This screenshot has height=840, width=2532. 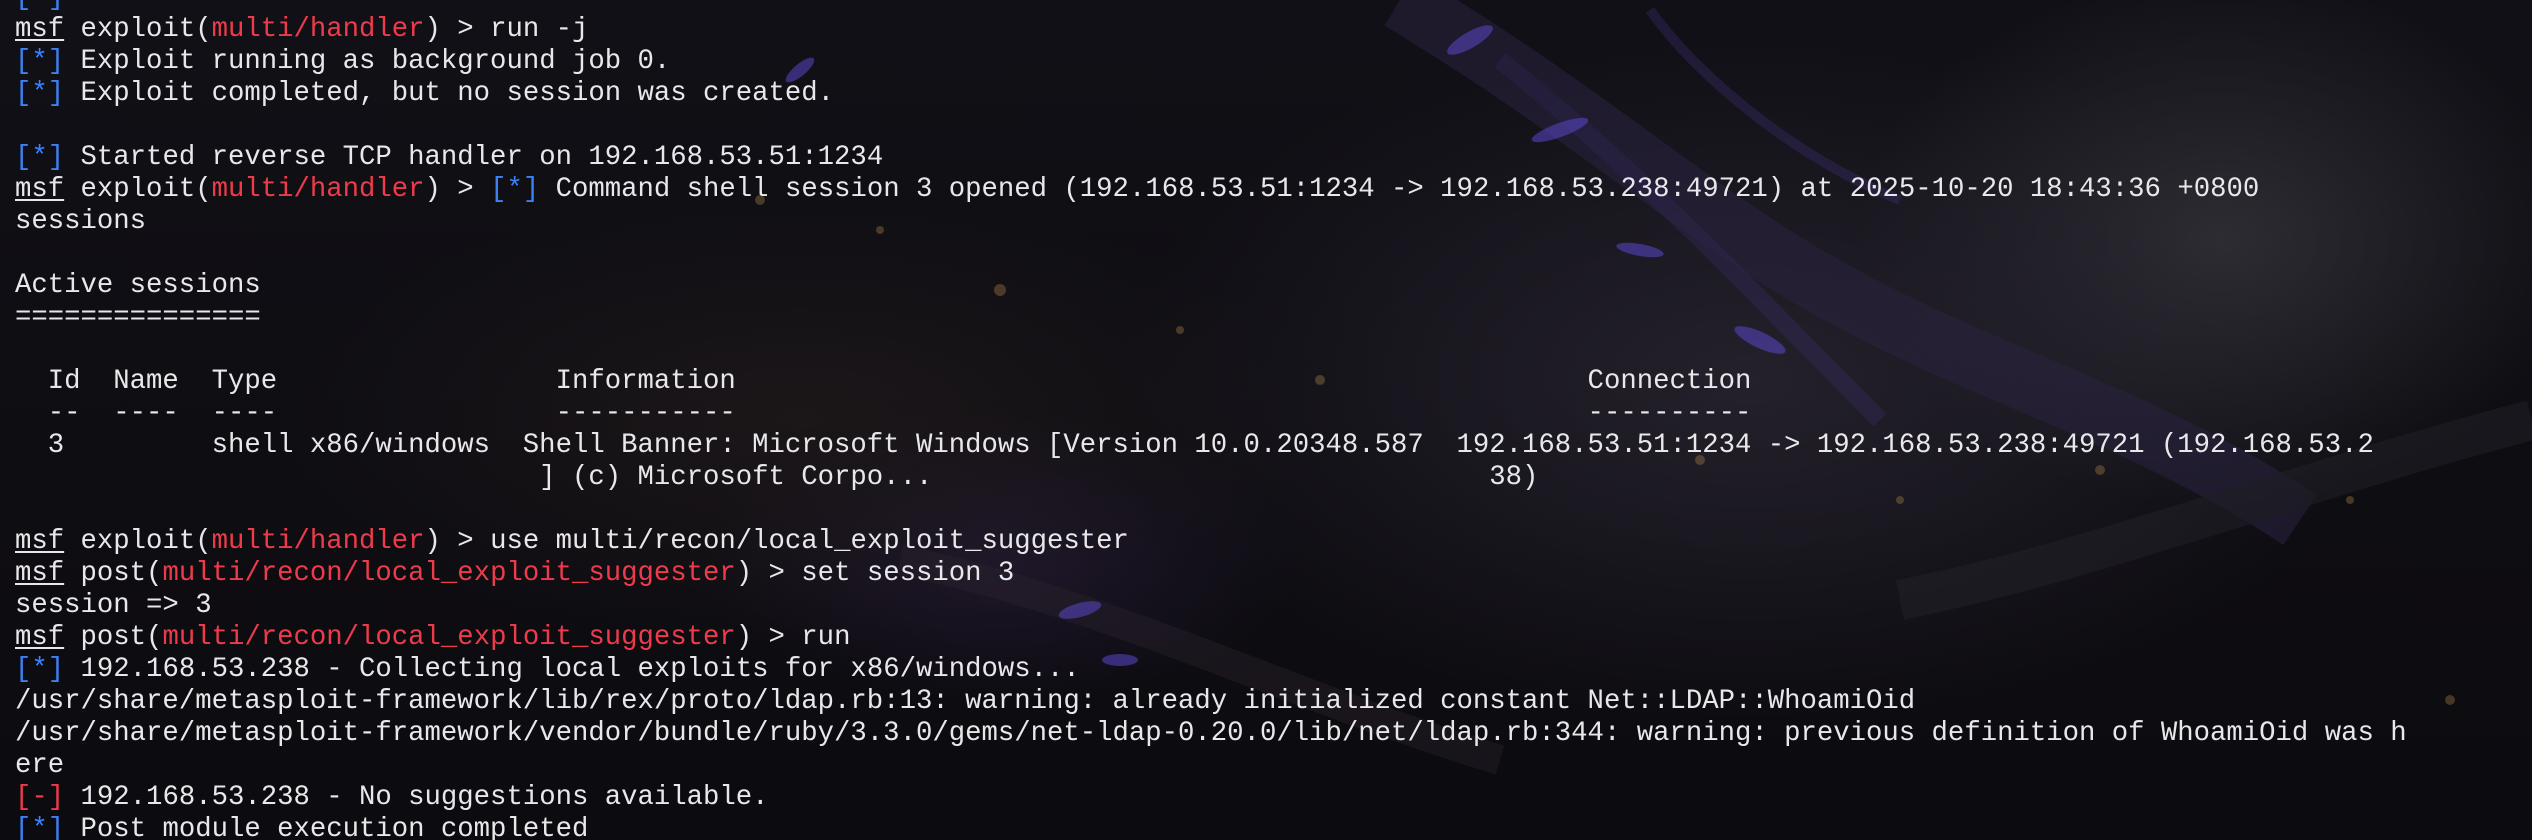 I want to click on terminal-line: ===============, so click(x=1273, y=318).